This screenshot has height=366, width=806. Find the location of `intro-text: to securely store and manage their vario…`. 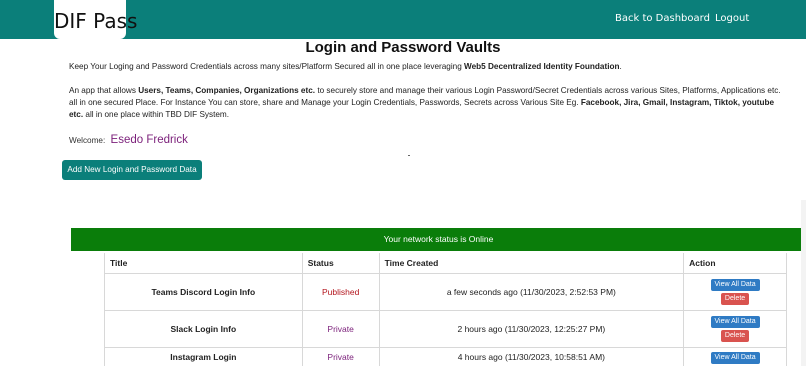

intro-text: to securely store and manage their vario… is located at coordinates (548, 90).